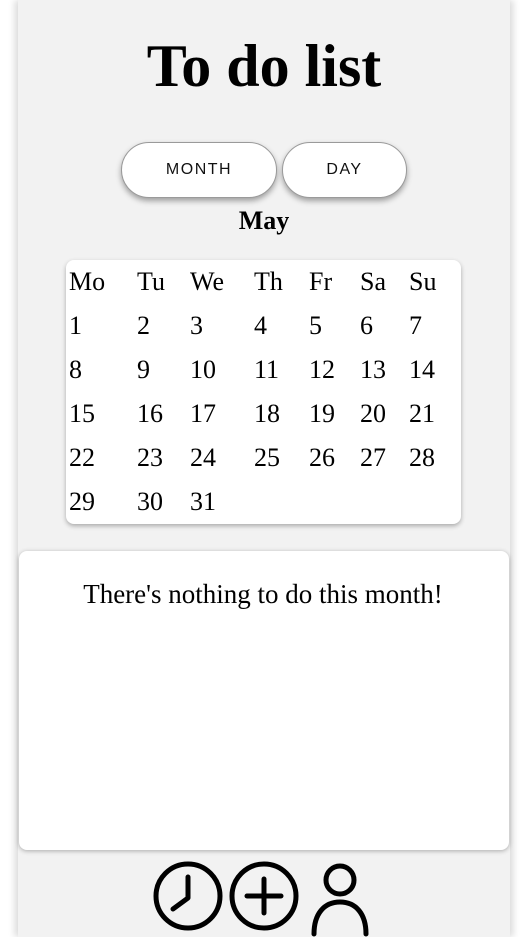  I want to click on calendar-day: 24, so click(203, 458).